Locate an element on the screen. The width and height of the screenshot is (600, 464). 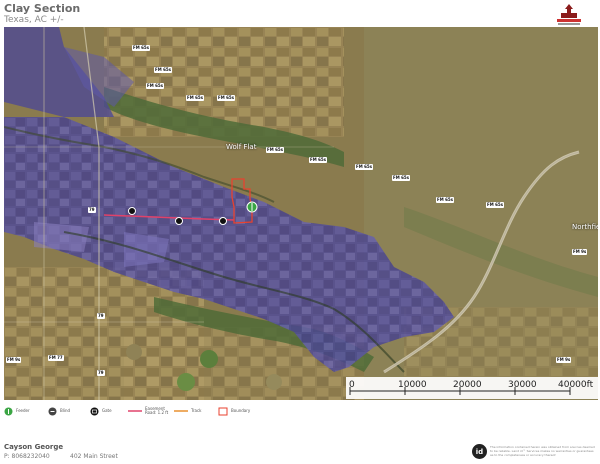
scale-label: 0 is located at coordinates (352, 385).